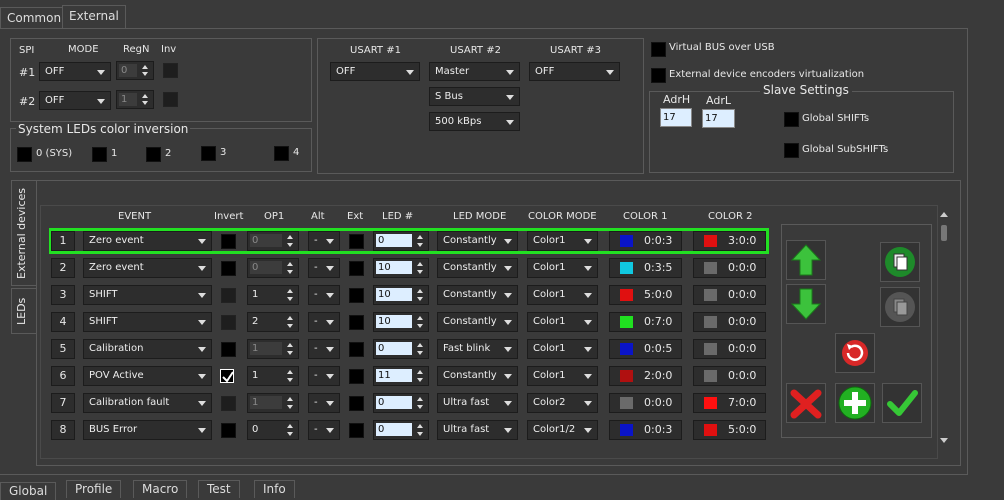 This screenshot has height=500, width=1004. I want to click on encoder-virtualization-checkbox, so click(658, 75).